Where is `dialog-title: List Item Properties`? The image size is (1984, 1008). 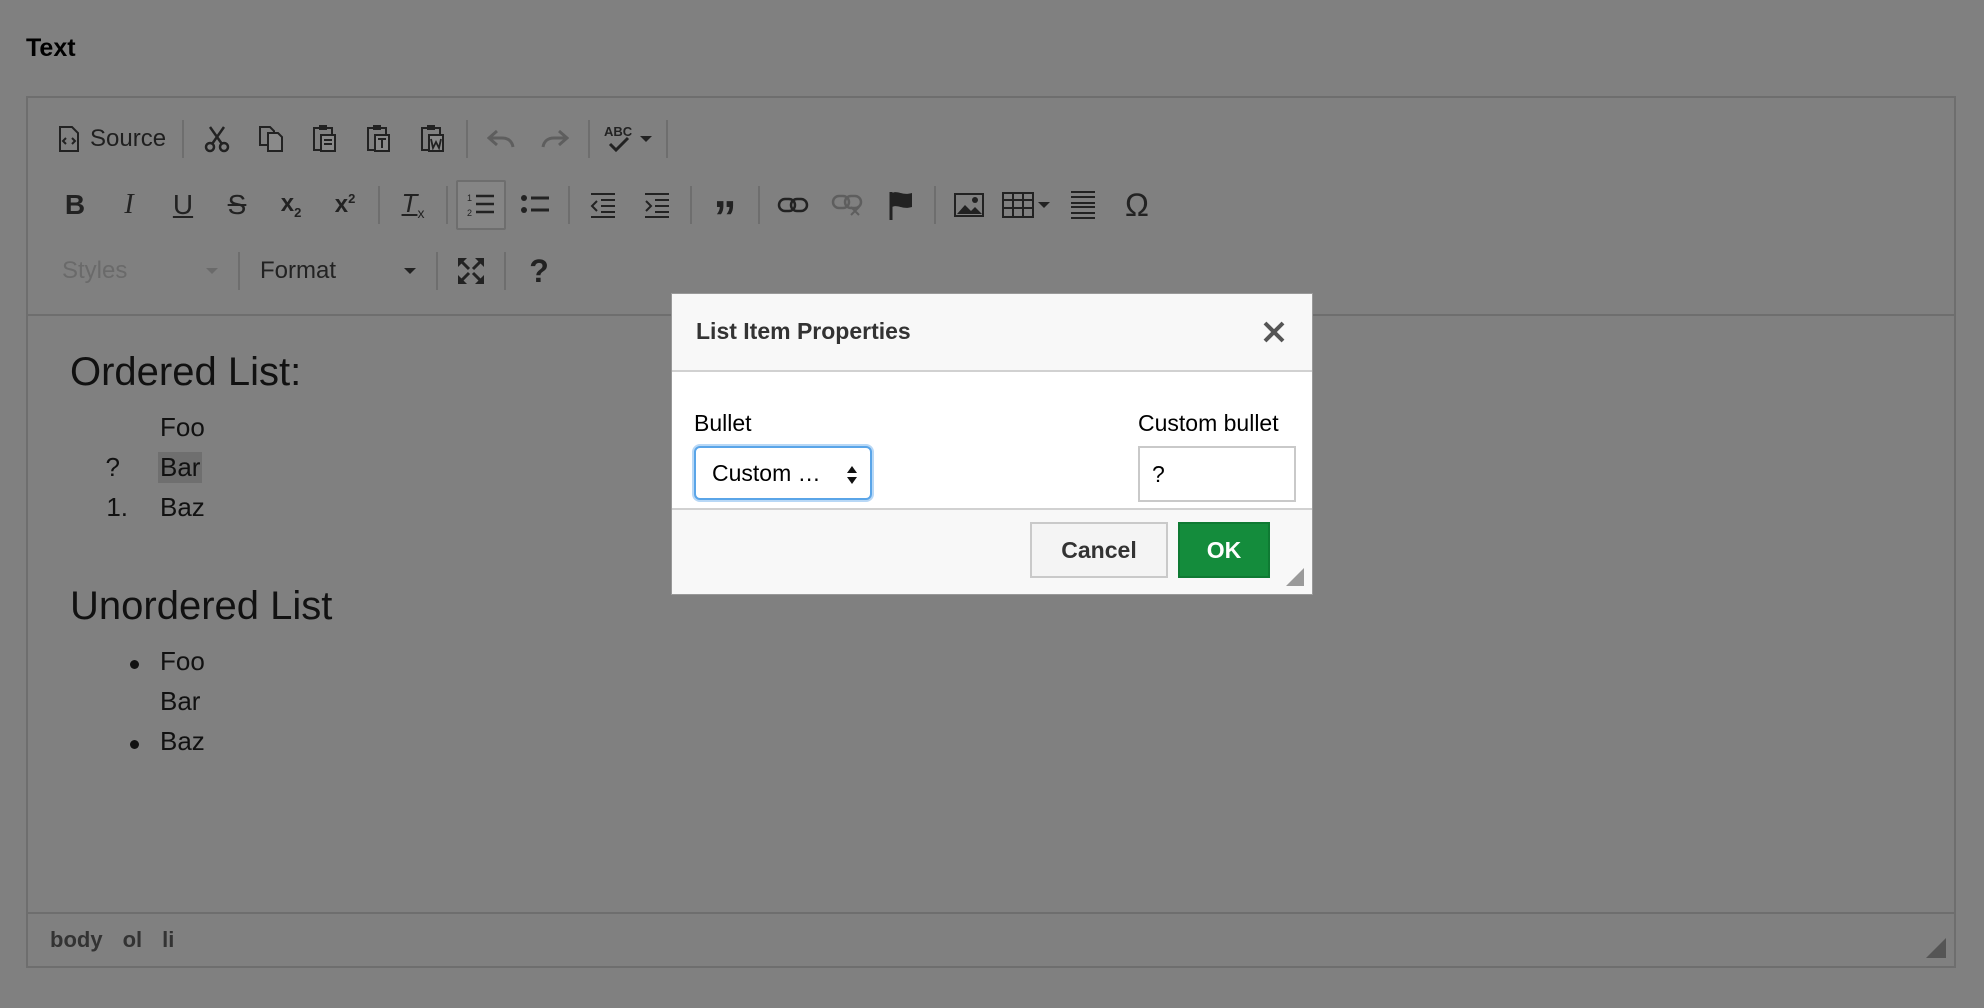 dialog-title: List Item Properties is located at coordinates (803, 331).